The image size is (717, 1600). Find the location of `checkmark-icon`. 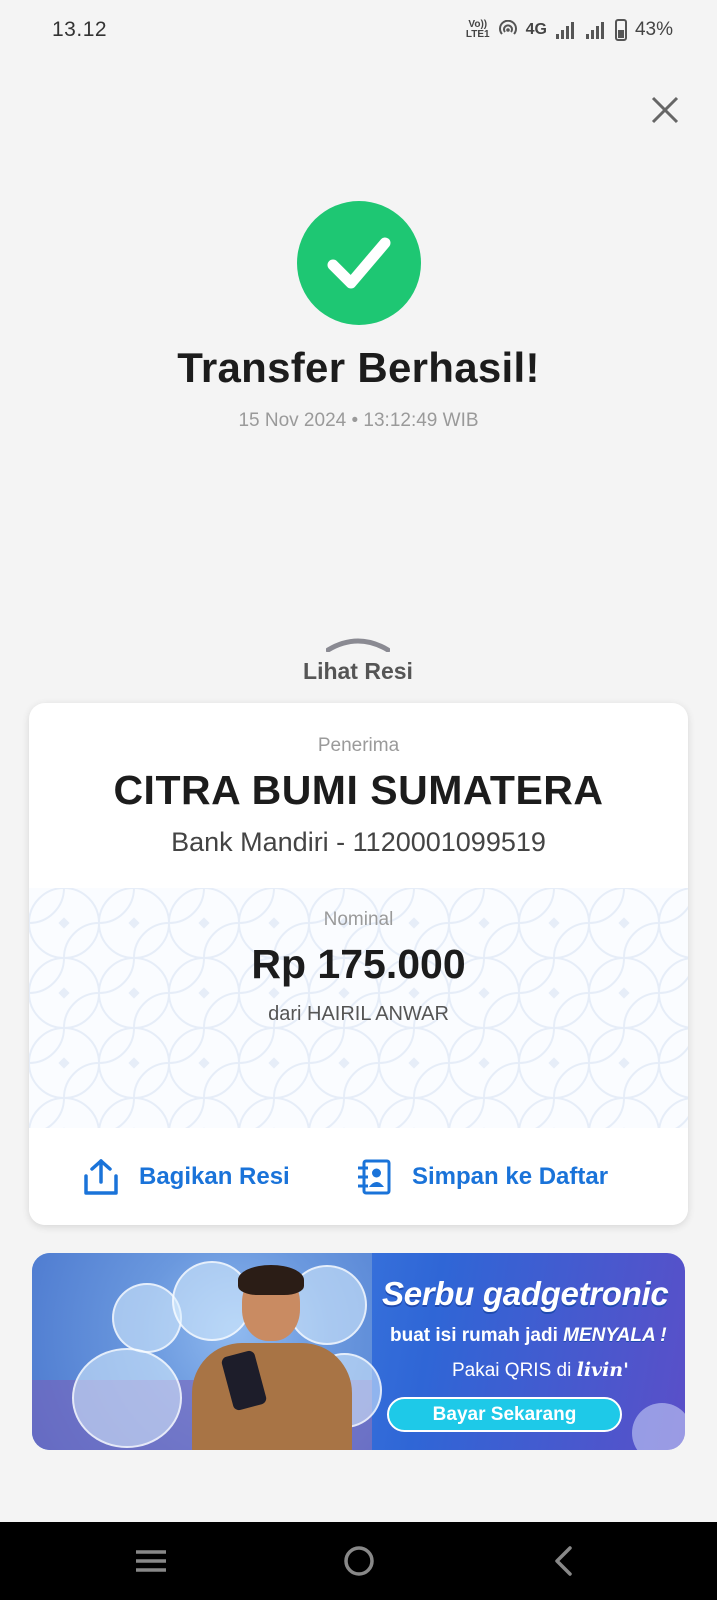

checkmark-icon is located at coordinates (359, 263).